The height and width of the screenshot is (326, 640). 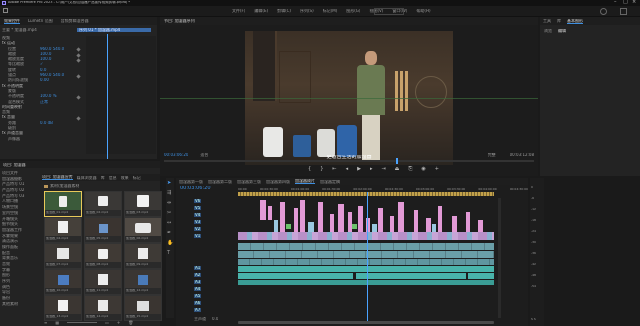 What do you see at coordinates (559, 21) in the screenshot?
I see `tab-libraries: 库` at bounding box center [559, 21].